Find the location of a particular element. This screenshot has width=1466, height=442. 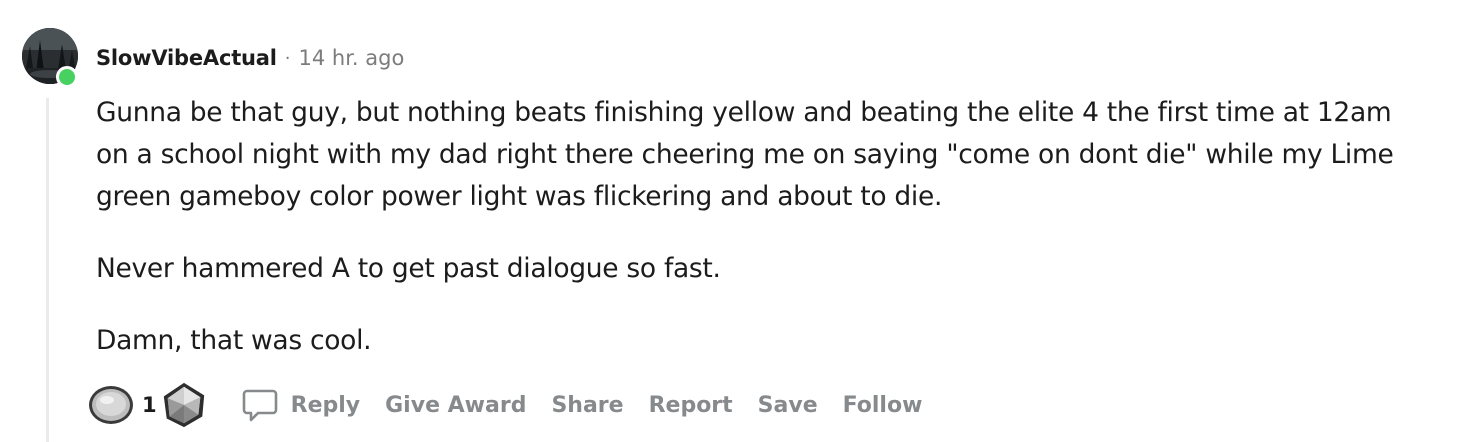

vote-score: 1 is located at coordinates (149, 405).